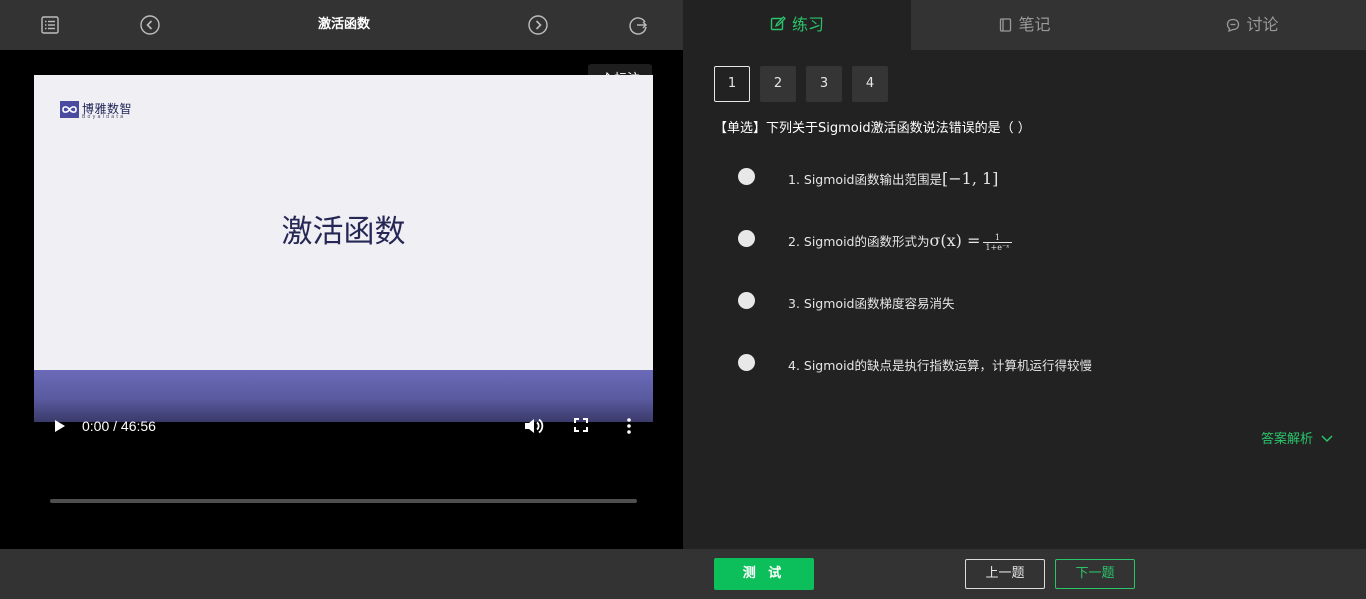 Image resolution: width=1366 pixels, height=599 pixels. I want to click on chat-icon, so click(1233, 25).